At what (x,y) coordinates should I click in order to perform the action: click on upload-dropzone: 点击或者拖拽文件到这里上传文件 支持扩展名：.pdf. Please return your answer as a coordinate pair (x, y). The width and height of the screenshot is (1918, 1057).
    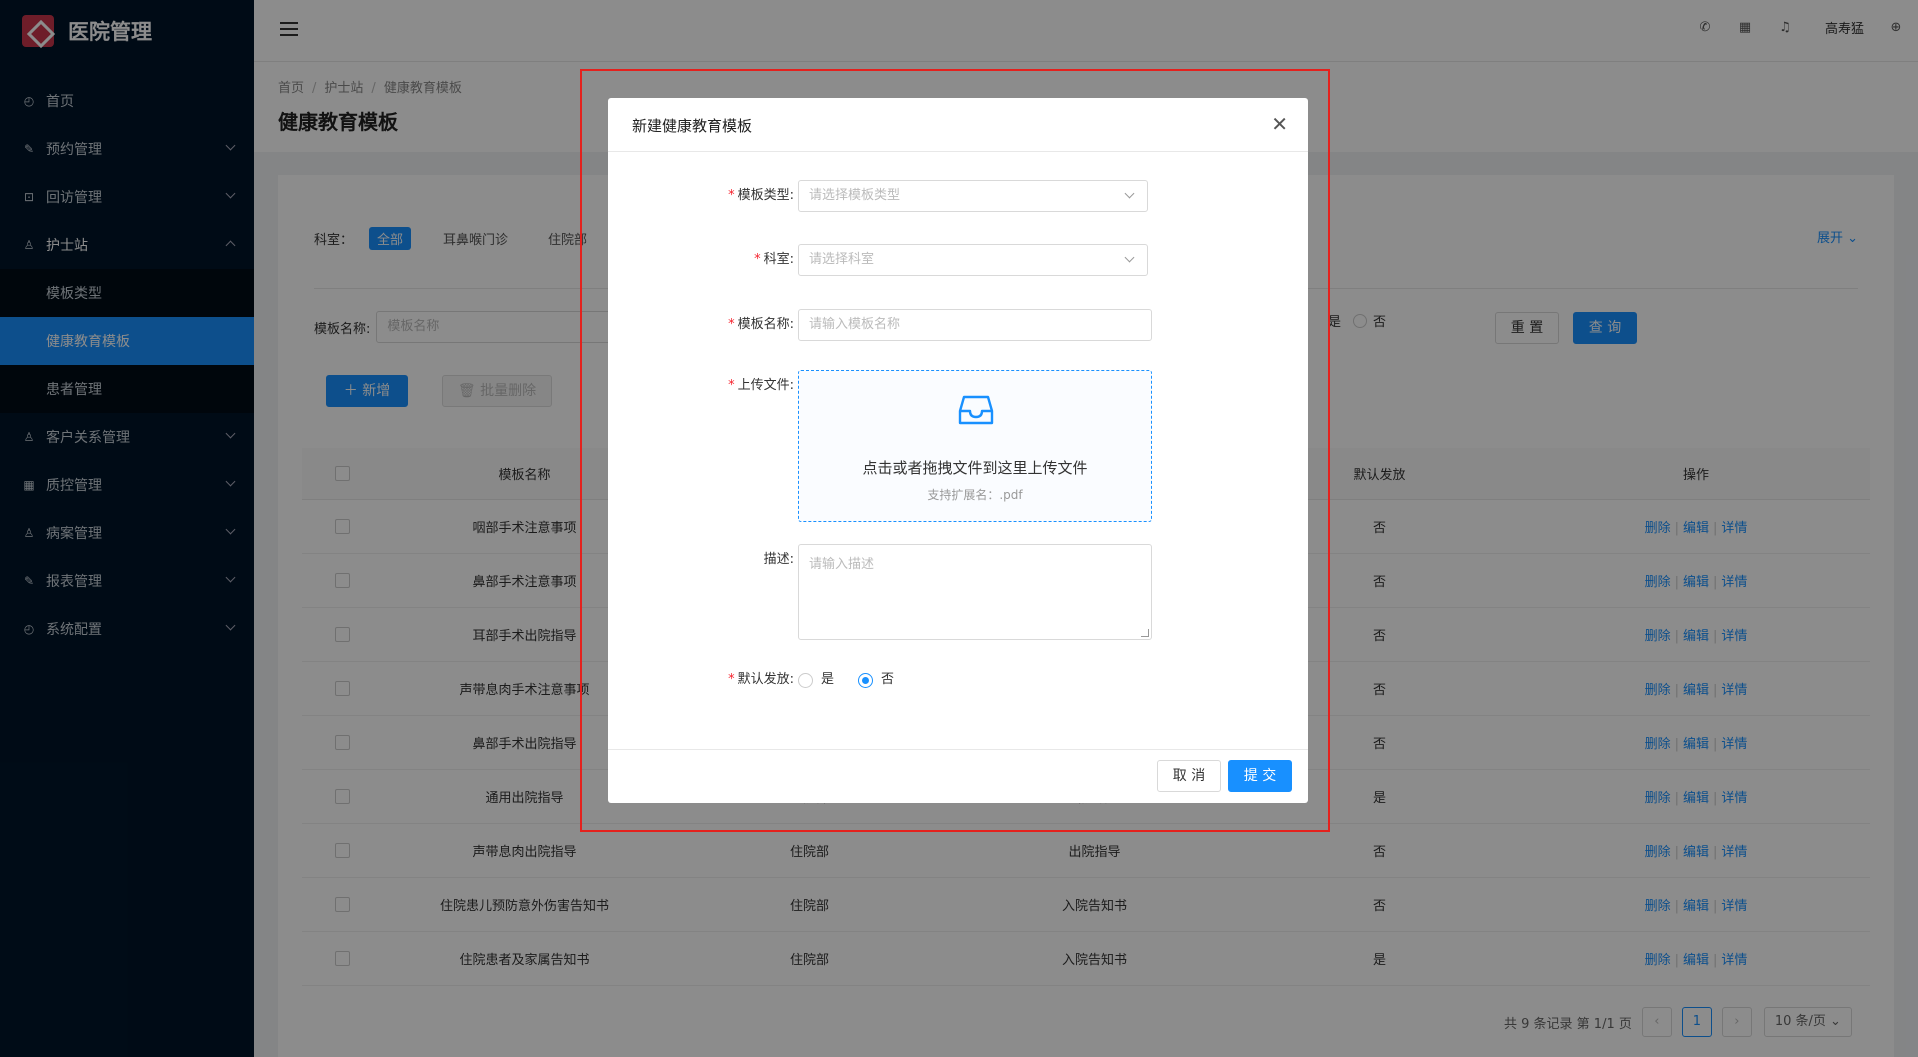
    Looking at the image, I should click on (975, 446).